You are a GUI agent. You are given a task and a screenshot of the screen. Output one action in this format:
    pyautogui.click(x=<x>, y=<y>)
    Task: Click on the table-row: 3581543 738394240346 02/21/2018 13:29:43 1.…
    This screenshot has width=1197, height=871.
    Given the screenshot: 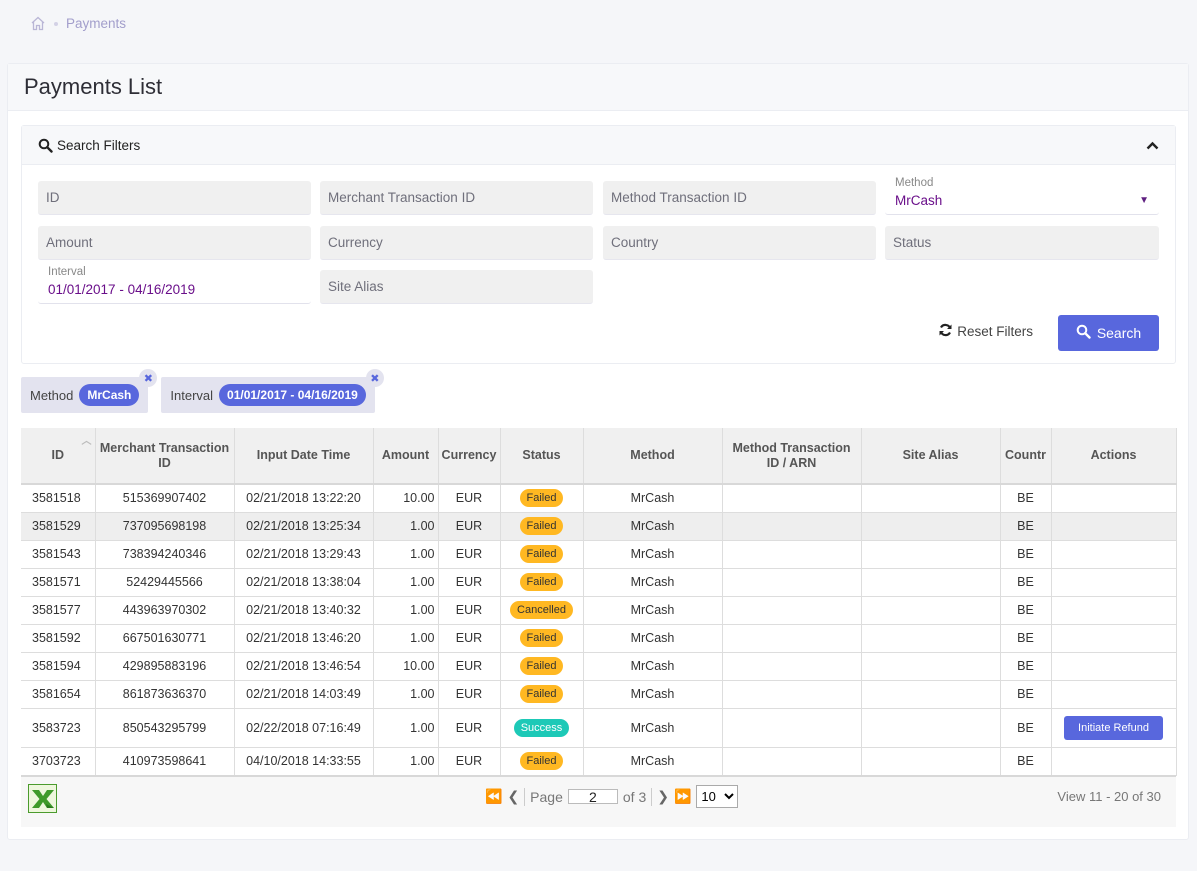 What is the action you would take?
    pyautogui.click(x=599, y=554)
    